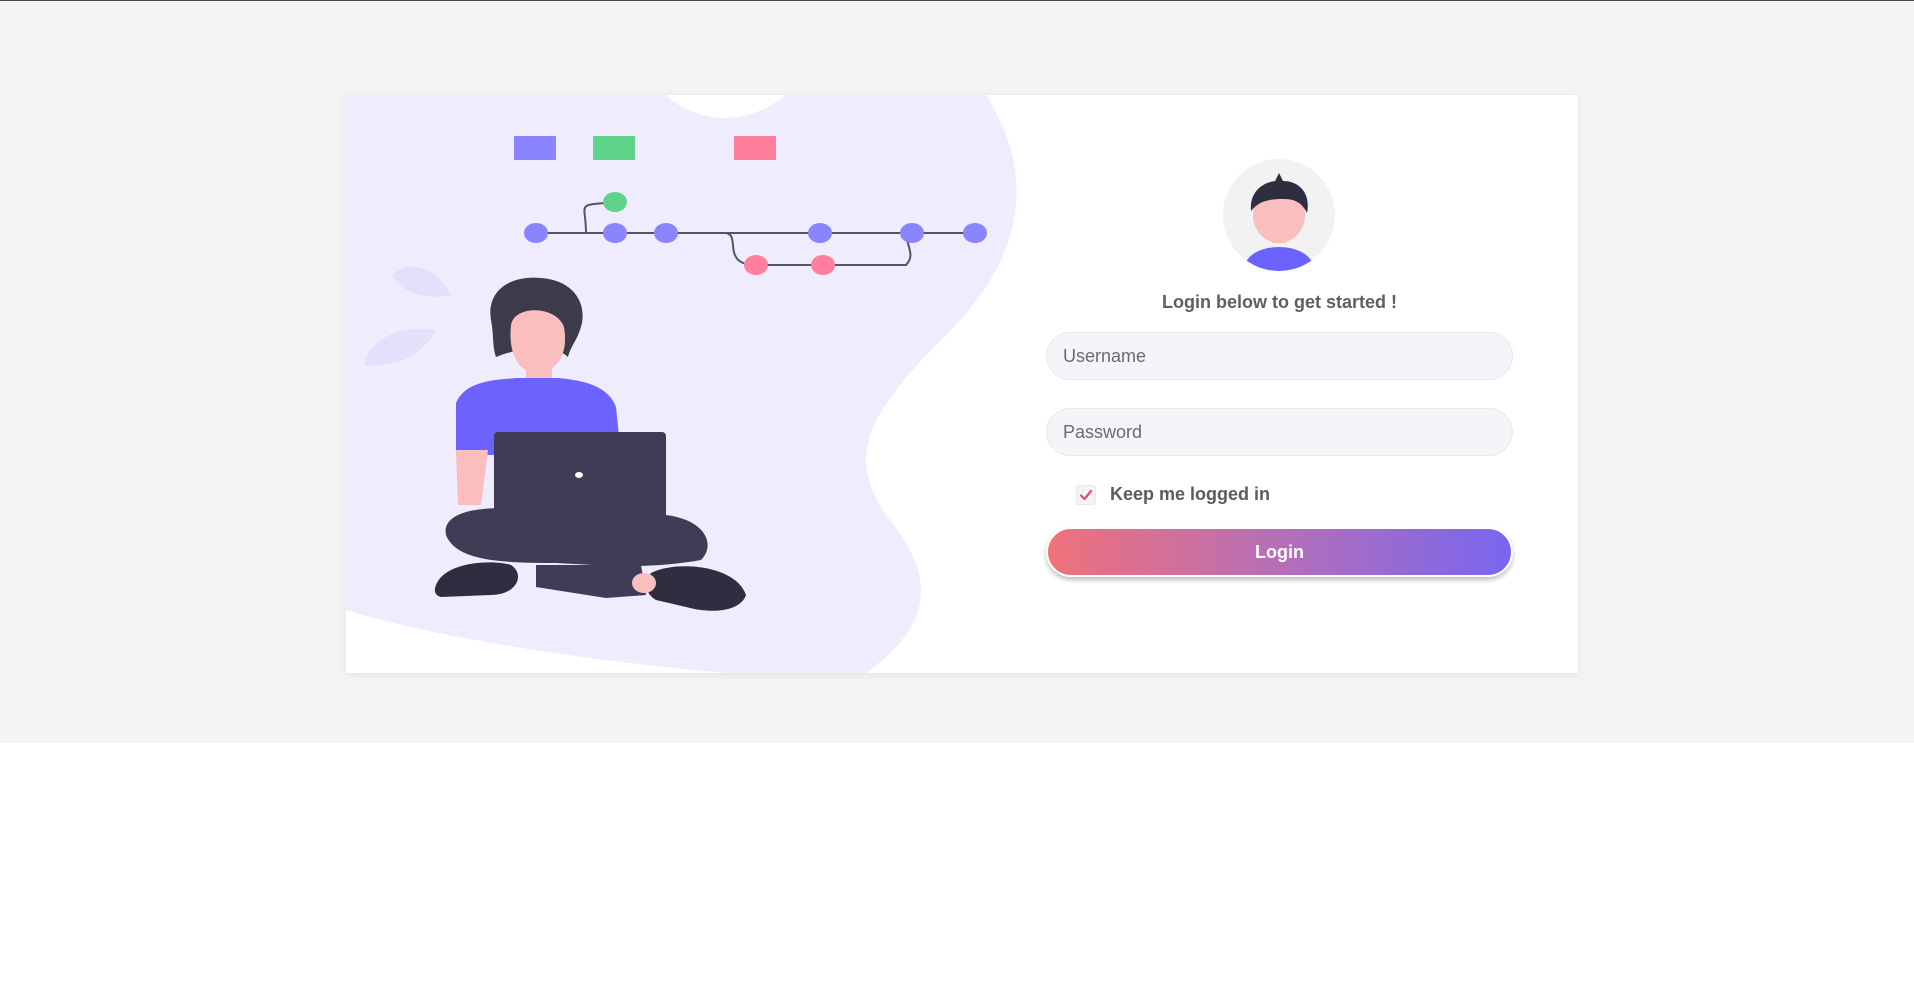  Describe the element at coordinates (579, 475) in the screenshot. I see `laptop-logo` at that location.